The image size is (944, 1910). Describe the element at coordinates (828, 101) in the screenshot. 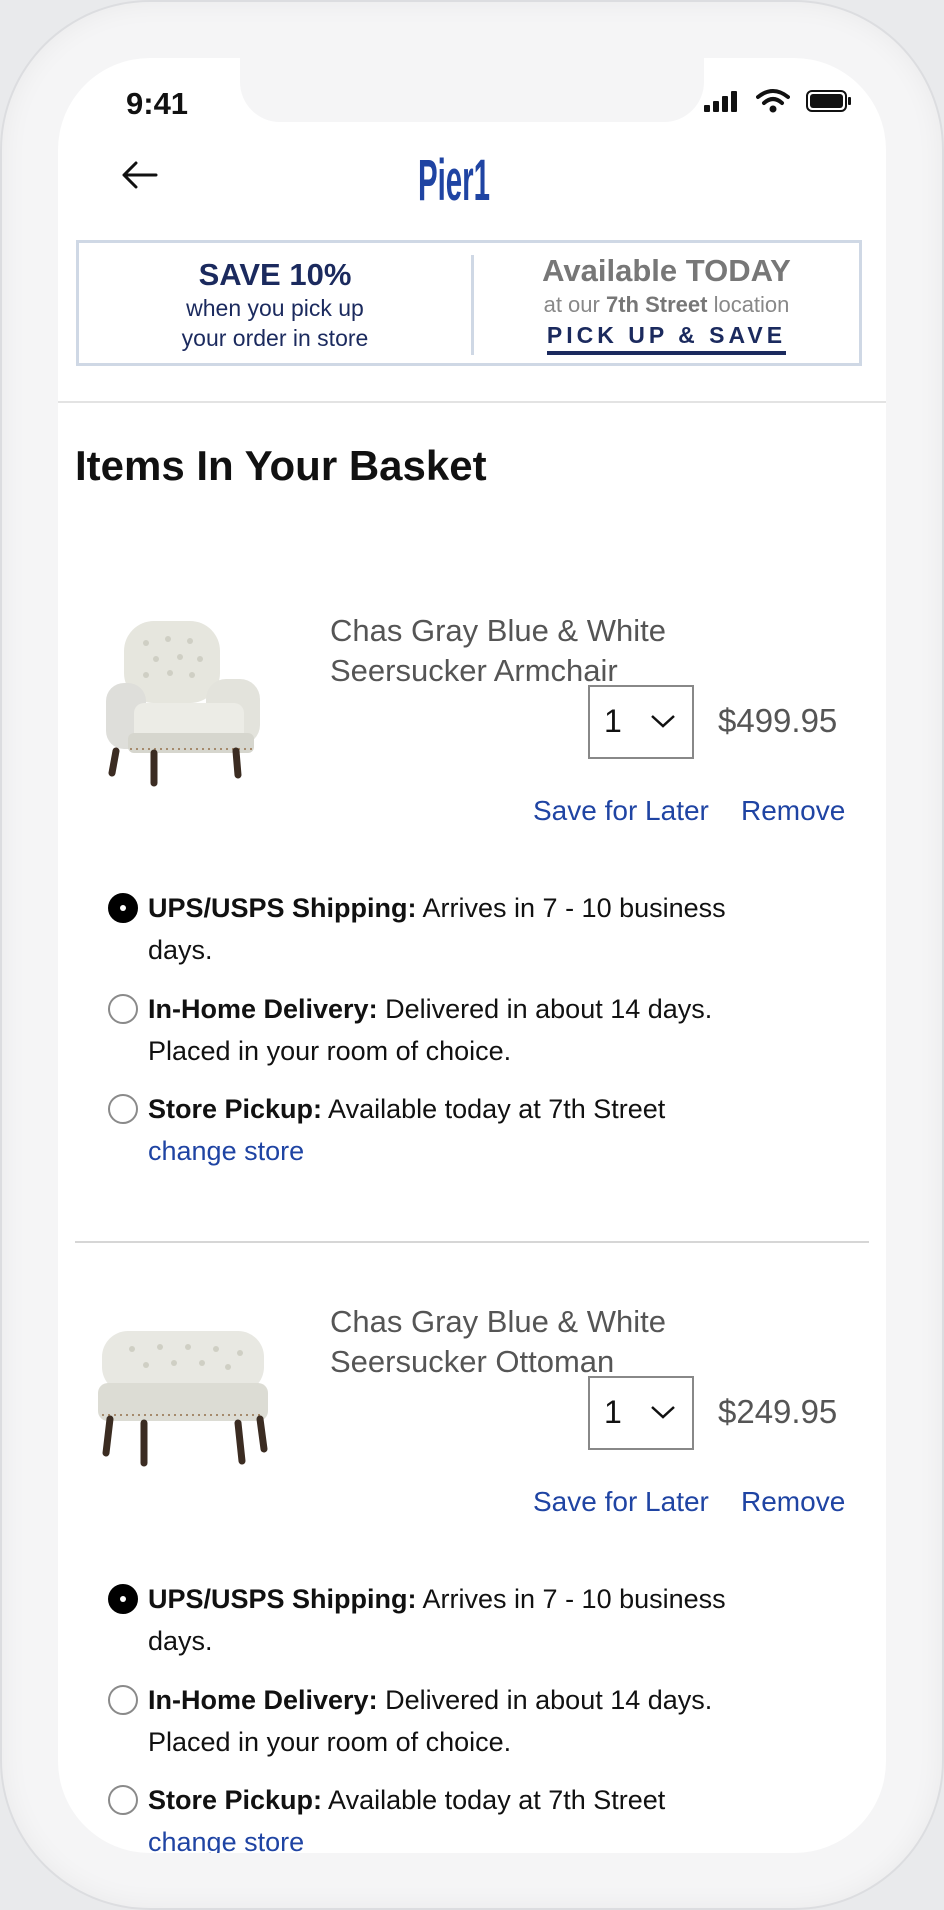

I see `battery-icon` at that location.